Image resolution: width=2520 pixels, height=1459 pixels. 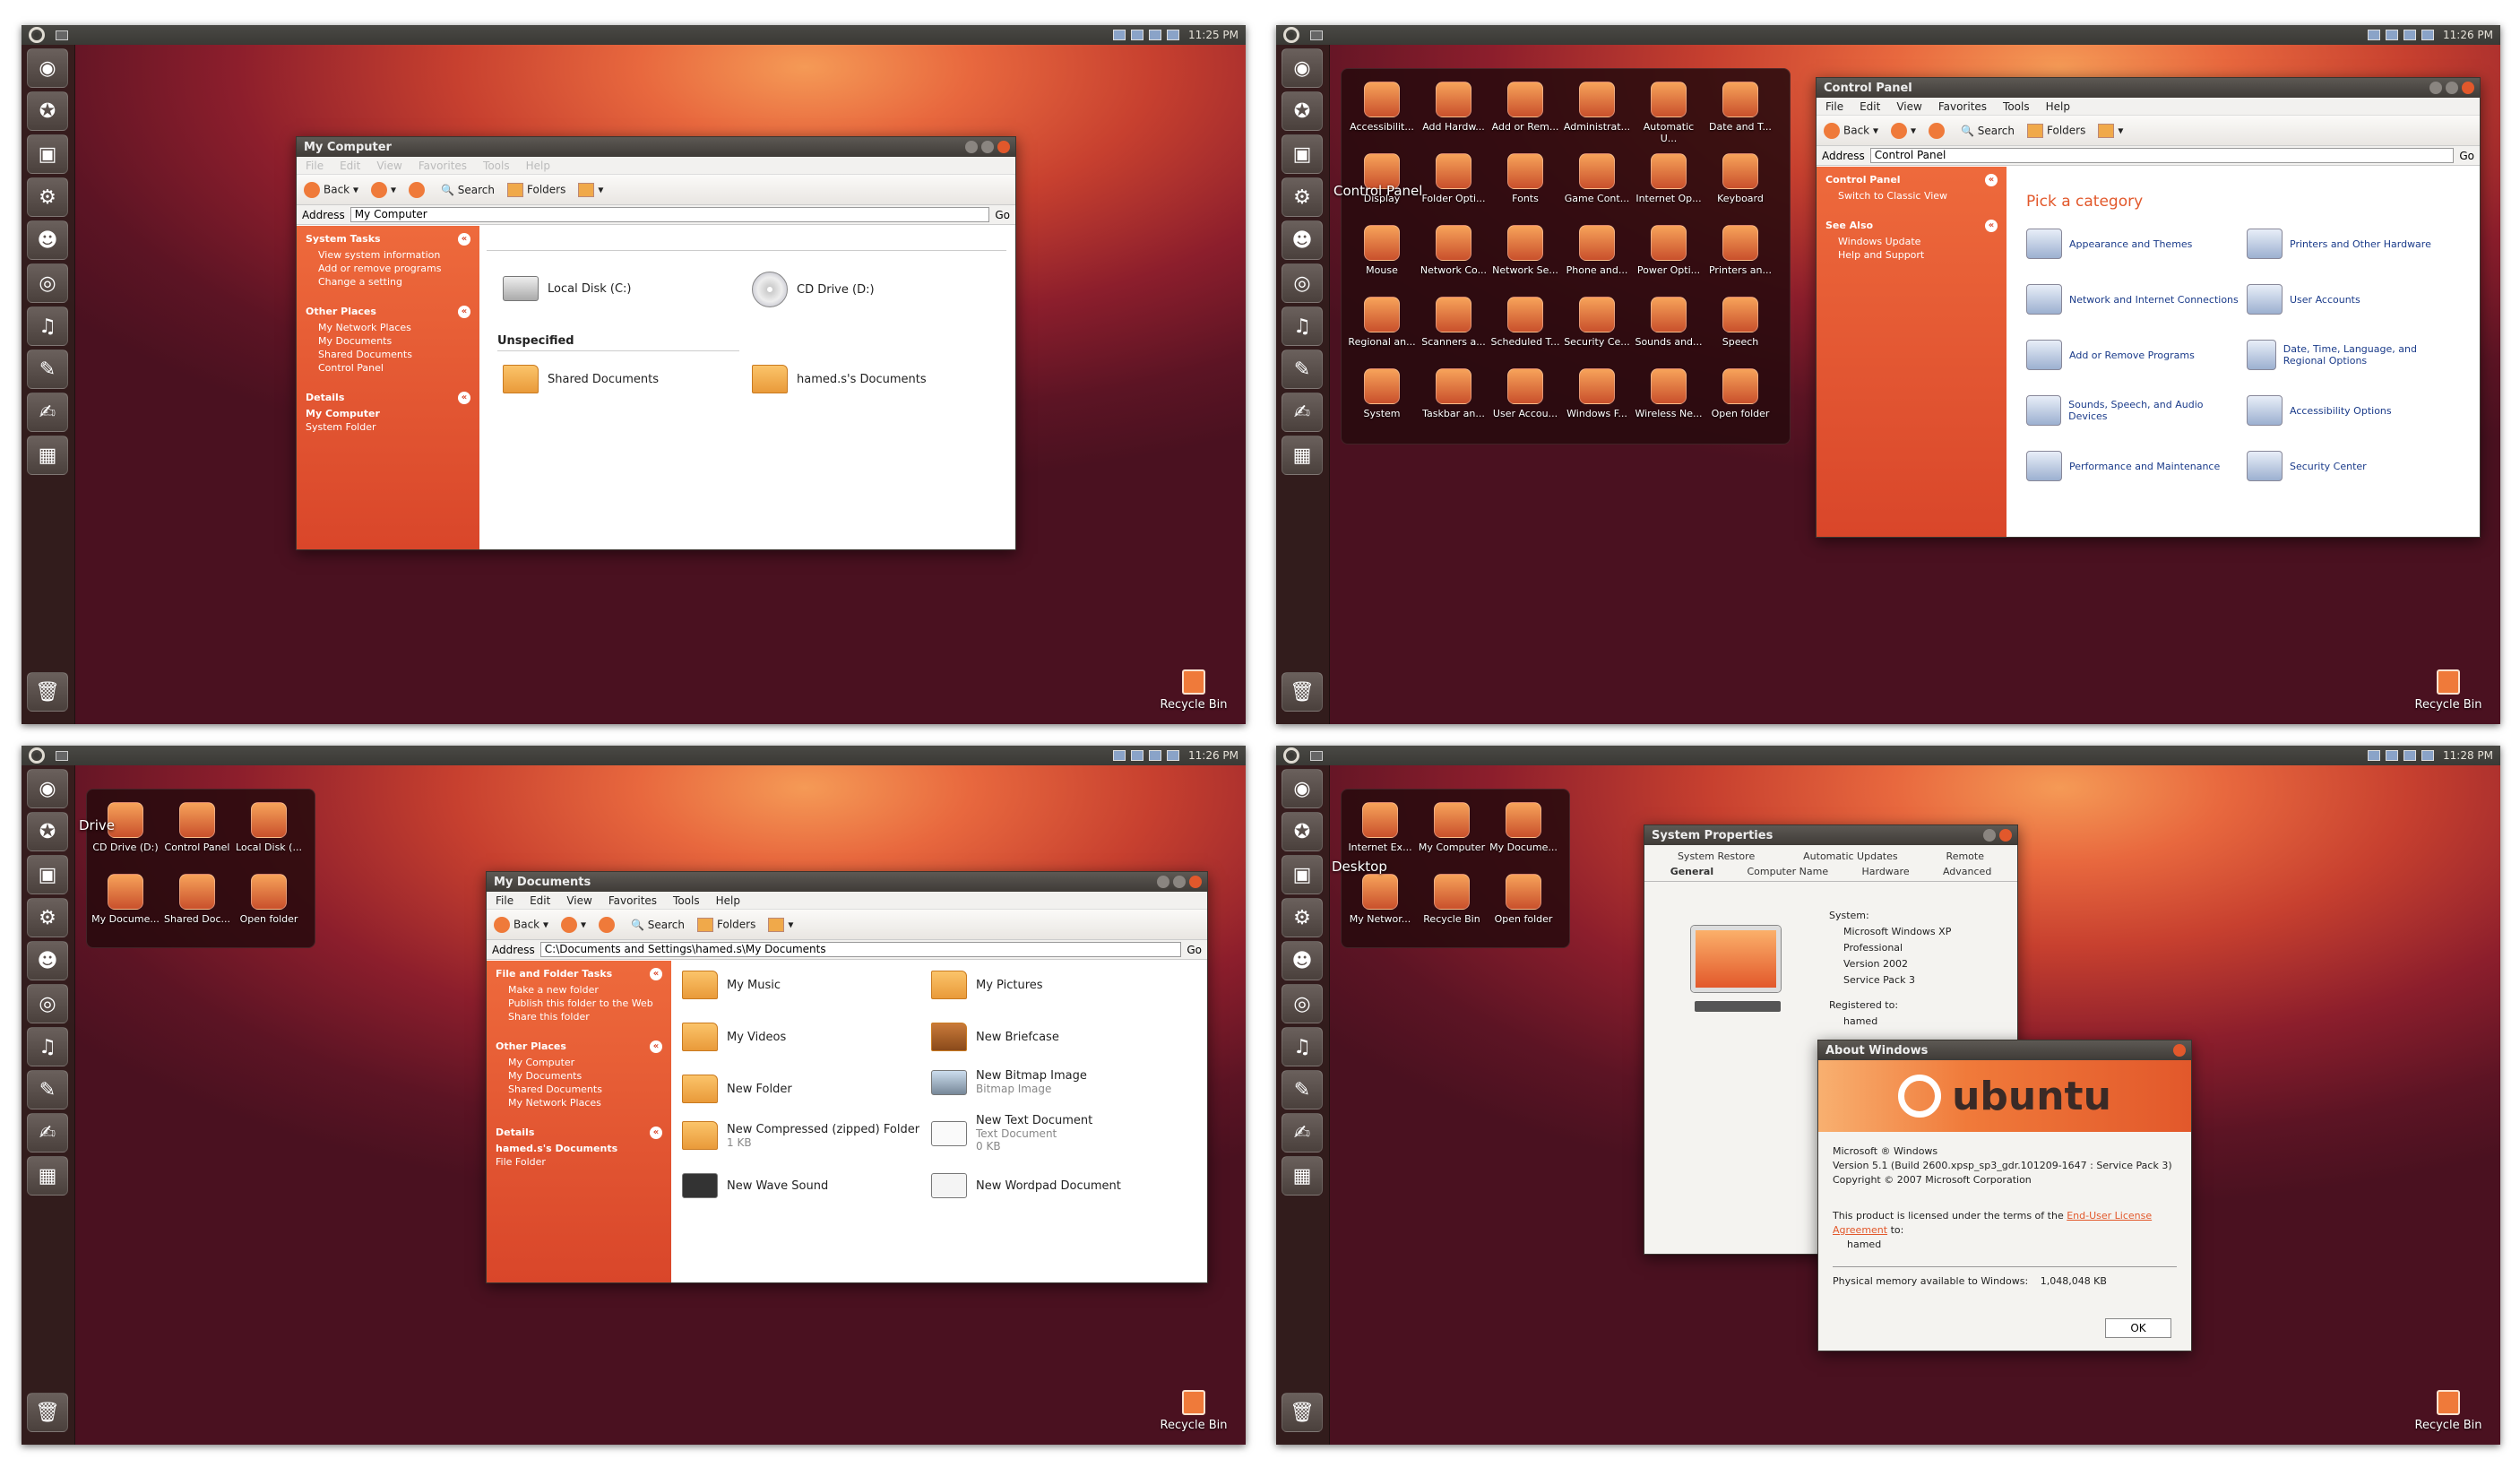 I want to click on bitmap-item: New Bitmap Image Bitmap Image, so click(x=1009, y=1082).